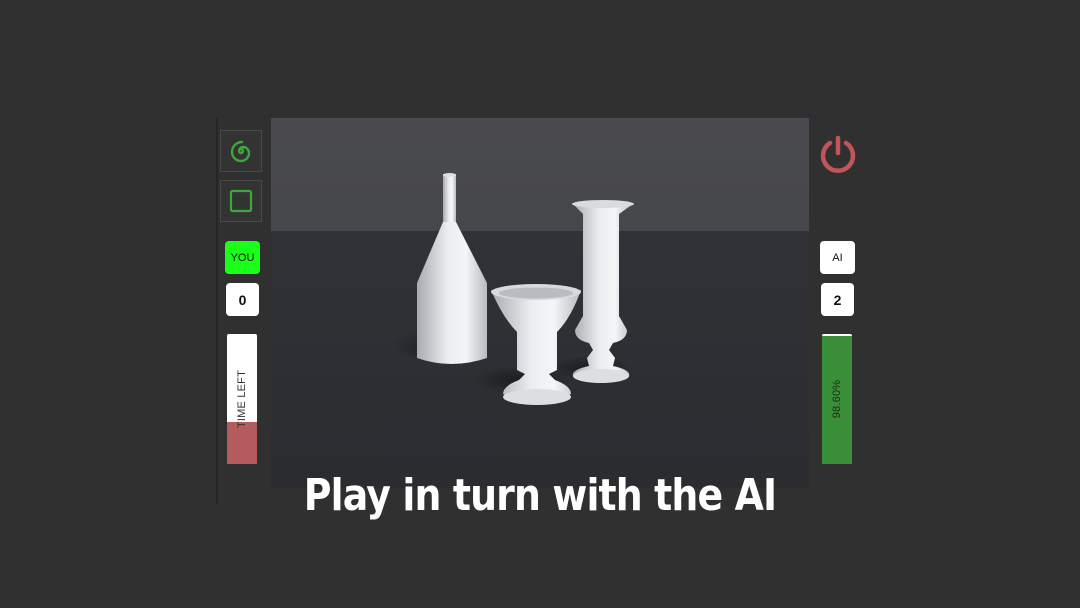 The image size is (1080, 608). I want to click on tutorial-caption: Play in turn with the AI, so click(540, 495).